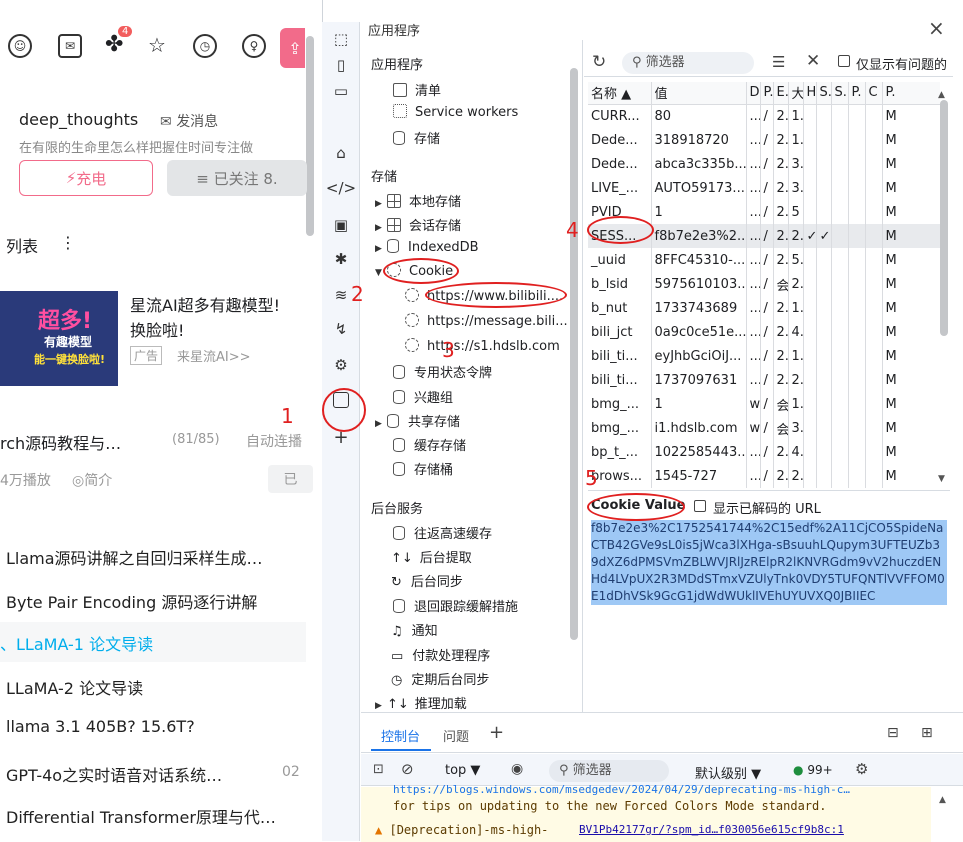 The image size is (963, 842). Describe the element at coordinates (764, 380) in the screenshot. I see `table-row: bili_ti...1737097631..../2..2..M` at that location.